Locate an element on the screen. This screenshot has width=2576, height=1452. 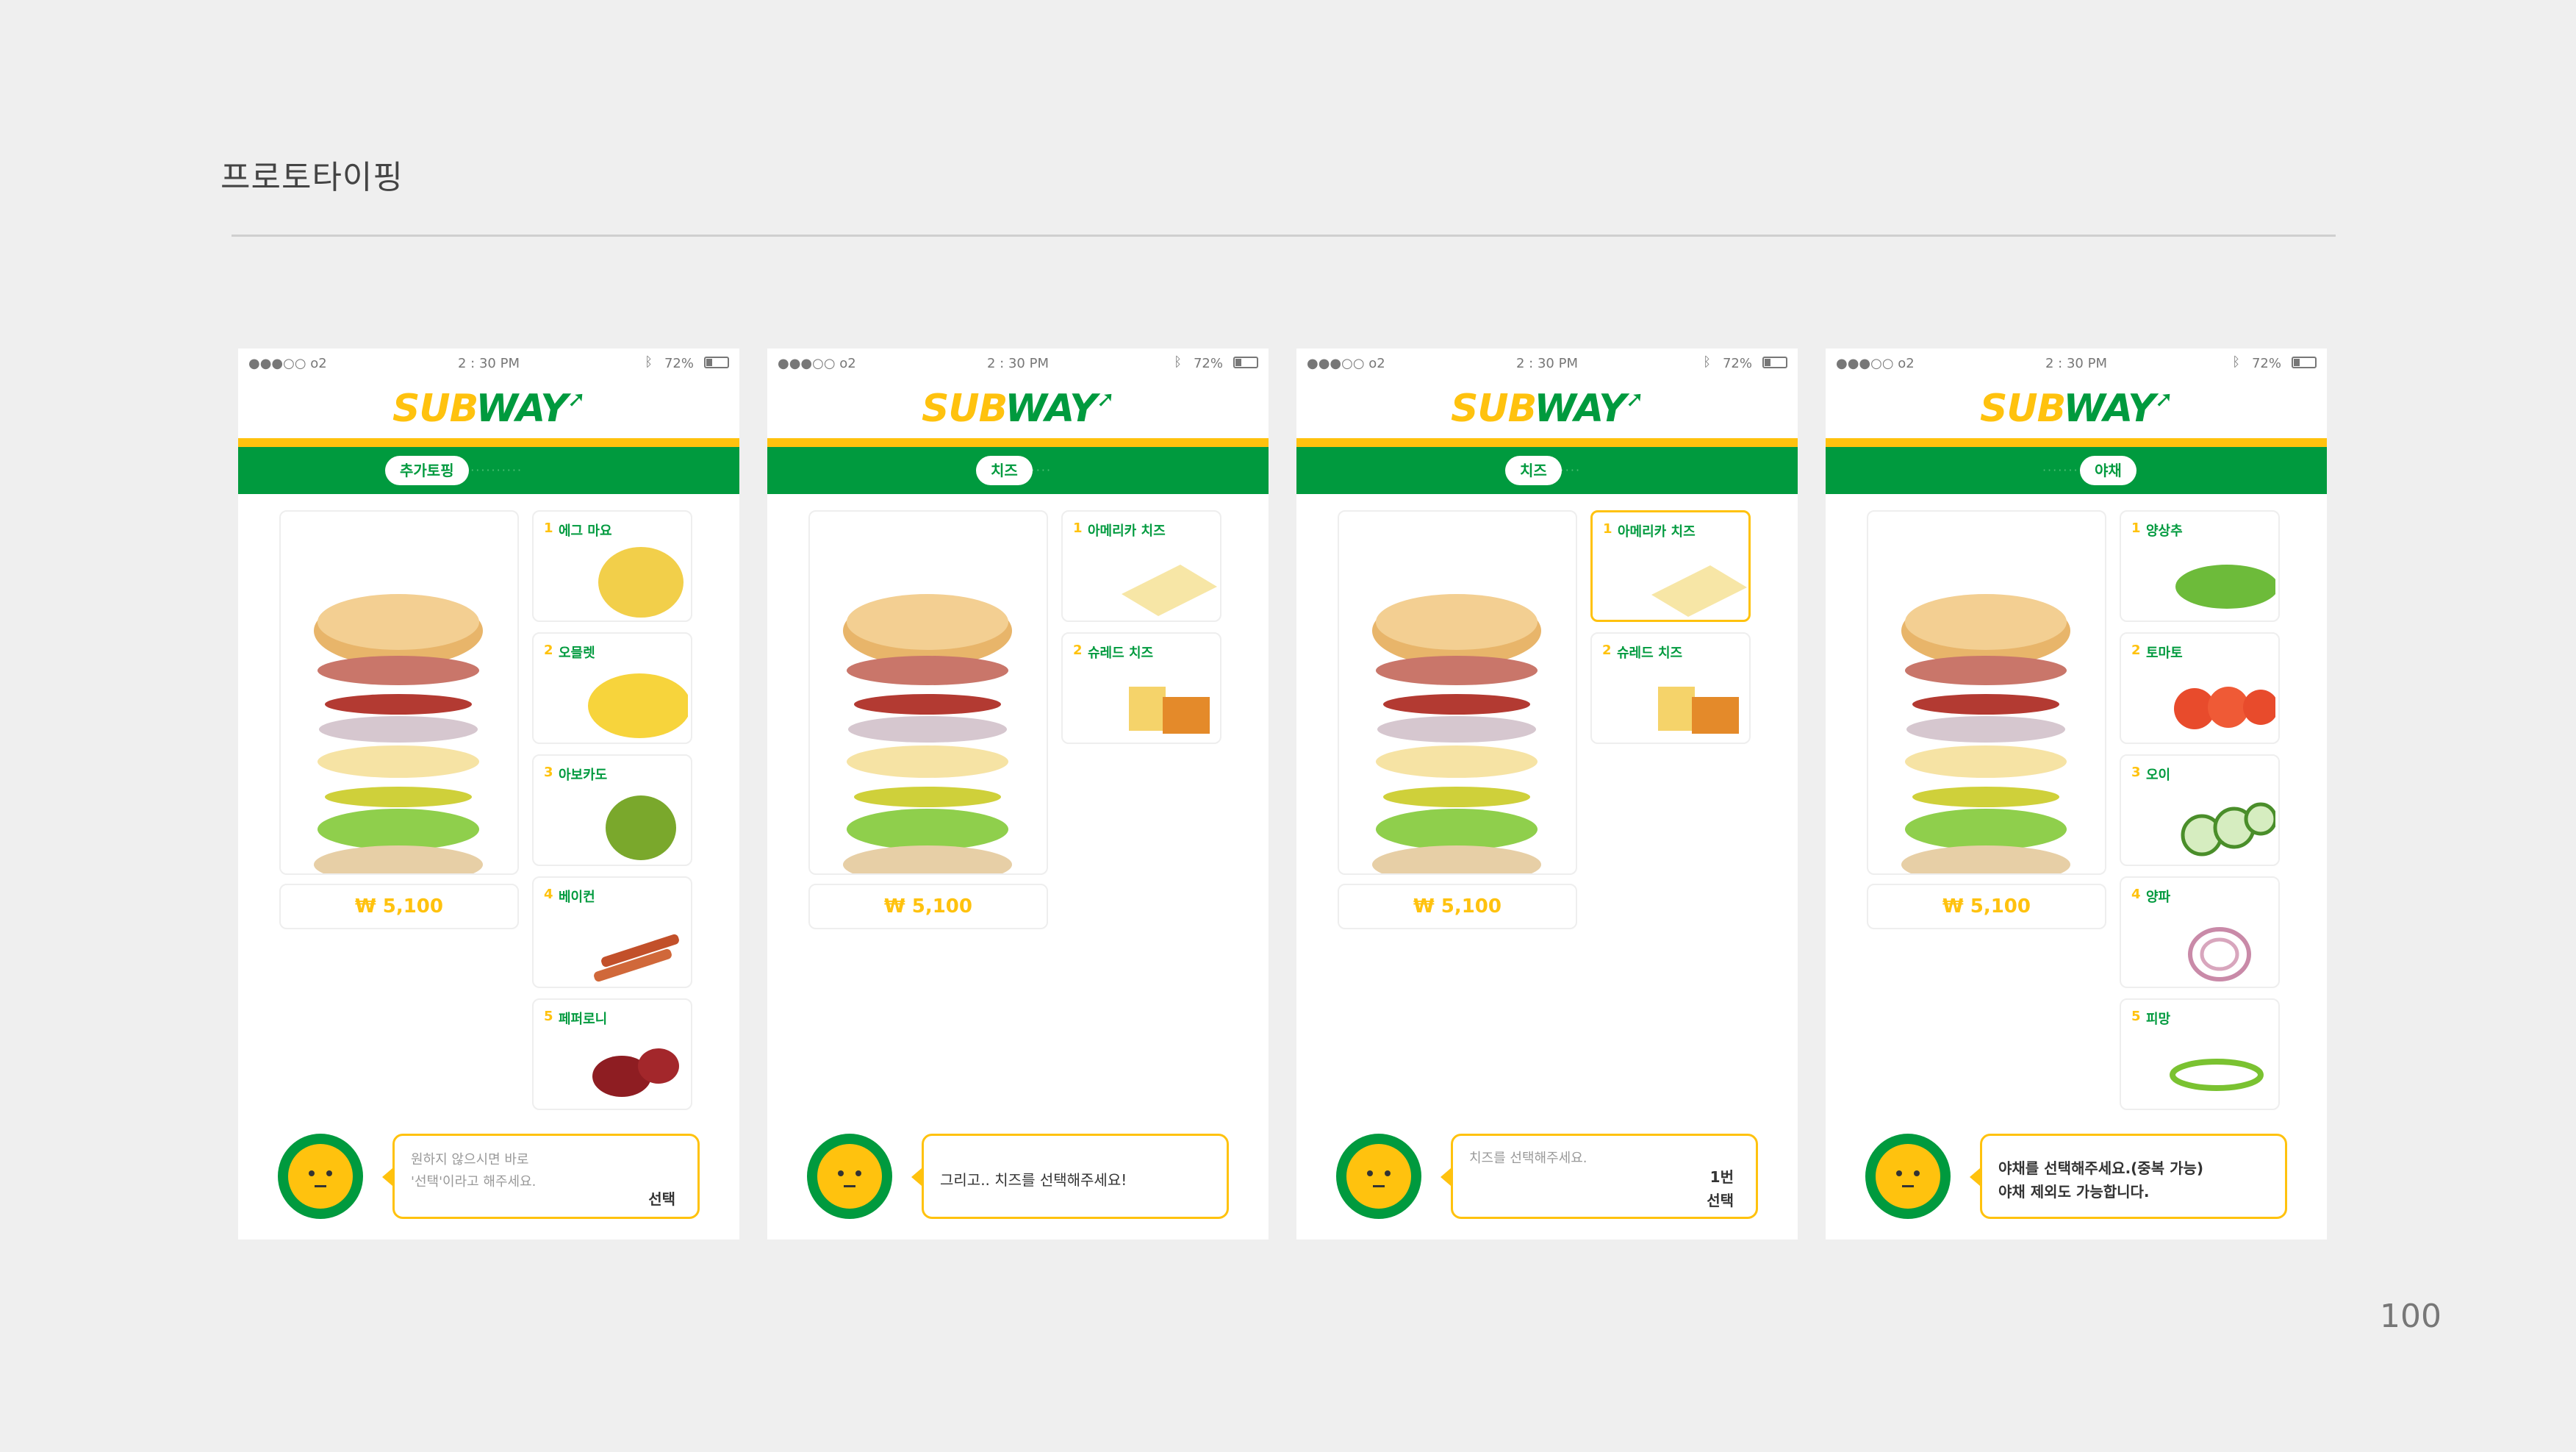
bubble-text-line1: 원하지 않으시면 바로 is located at coordinates (470, 1159).